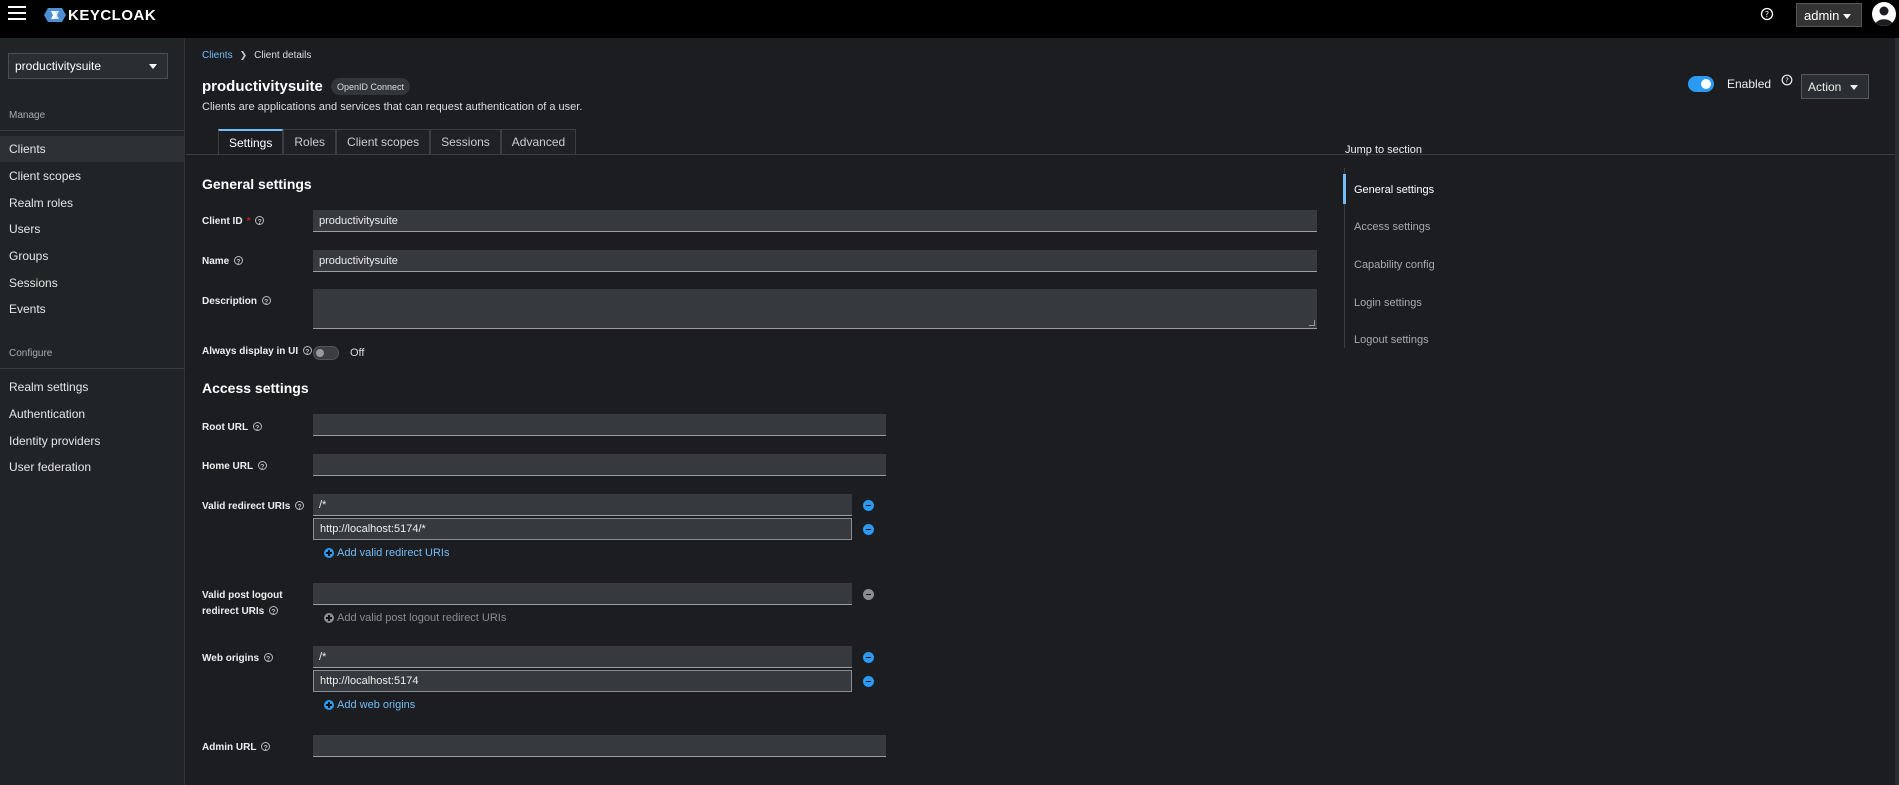 This screenshot has height=785, width=1899. What do you see at coordinates (92, 467) in the screenshot?
I see `sidebar-item-user-federation: User federation` at bounding box center [92, 467].